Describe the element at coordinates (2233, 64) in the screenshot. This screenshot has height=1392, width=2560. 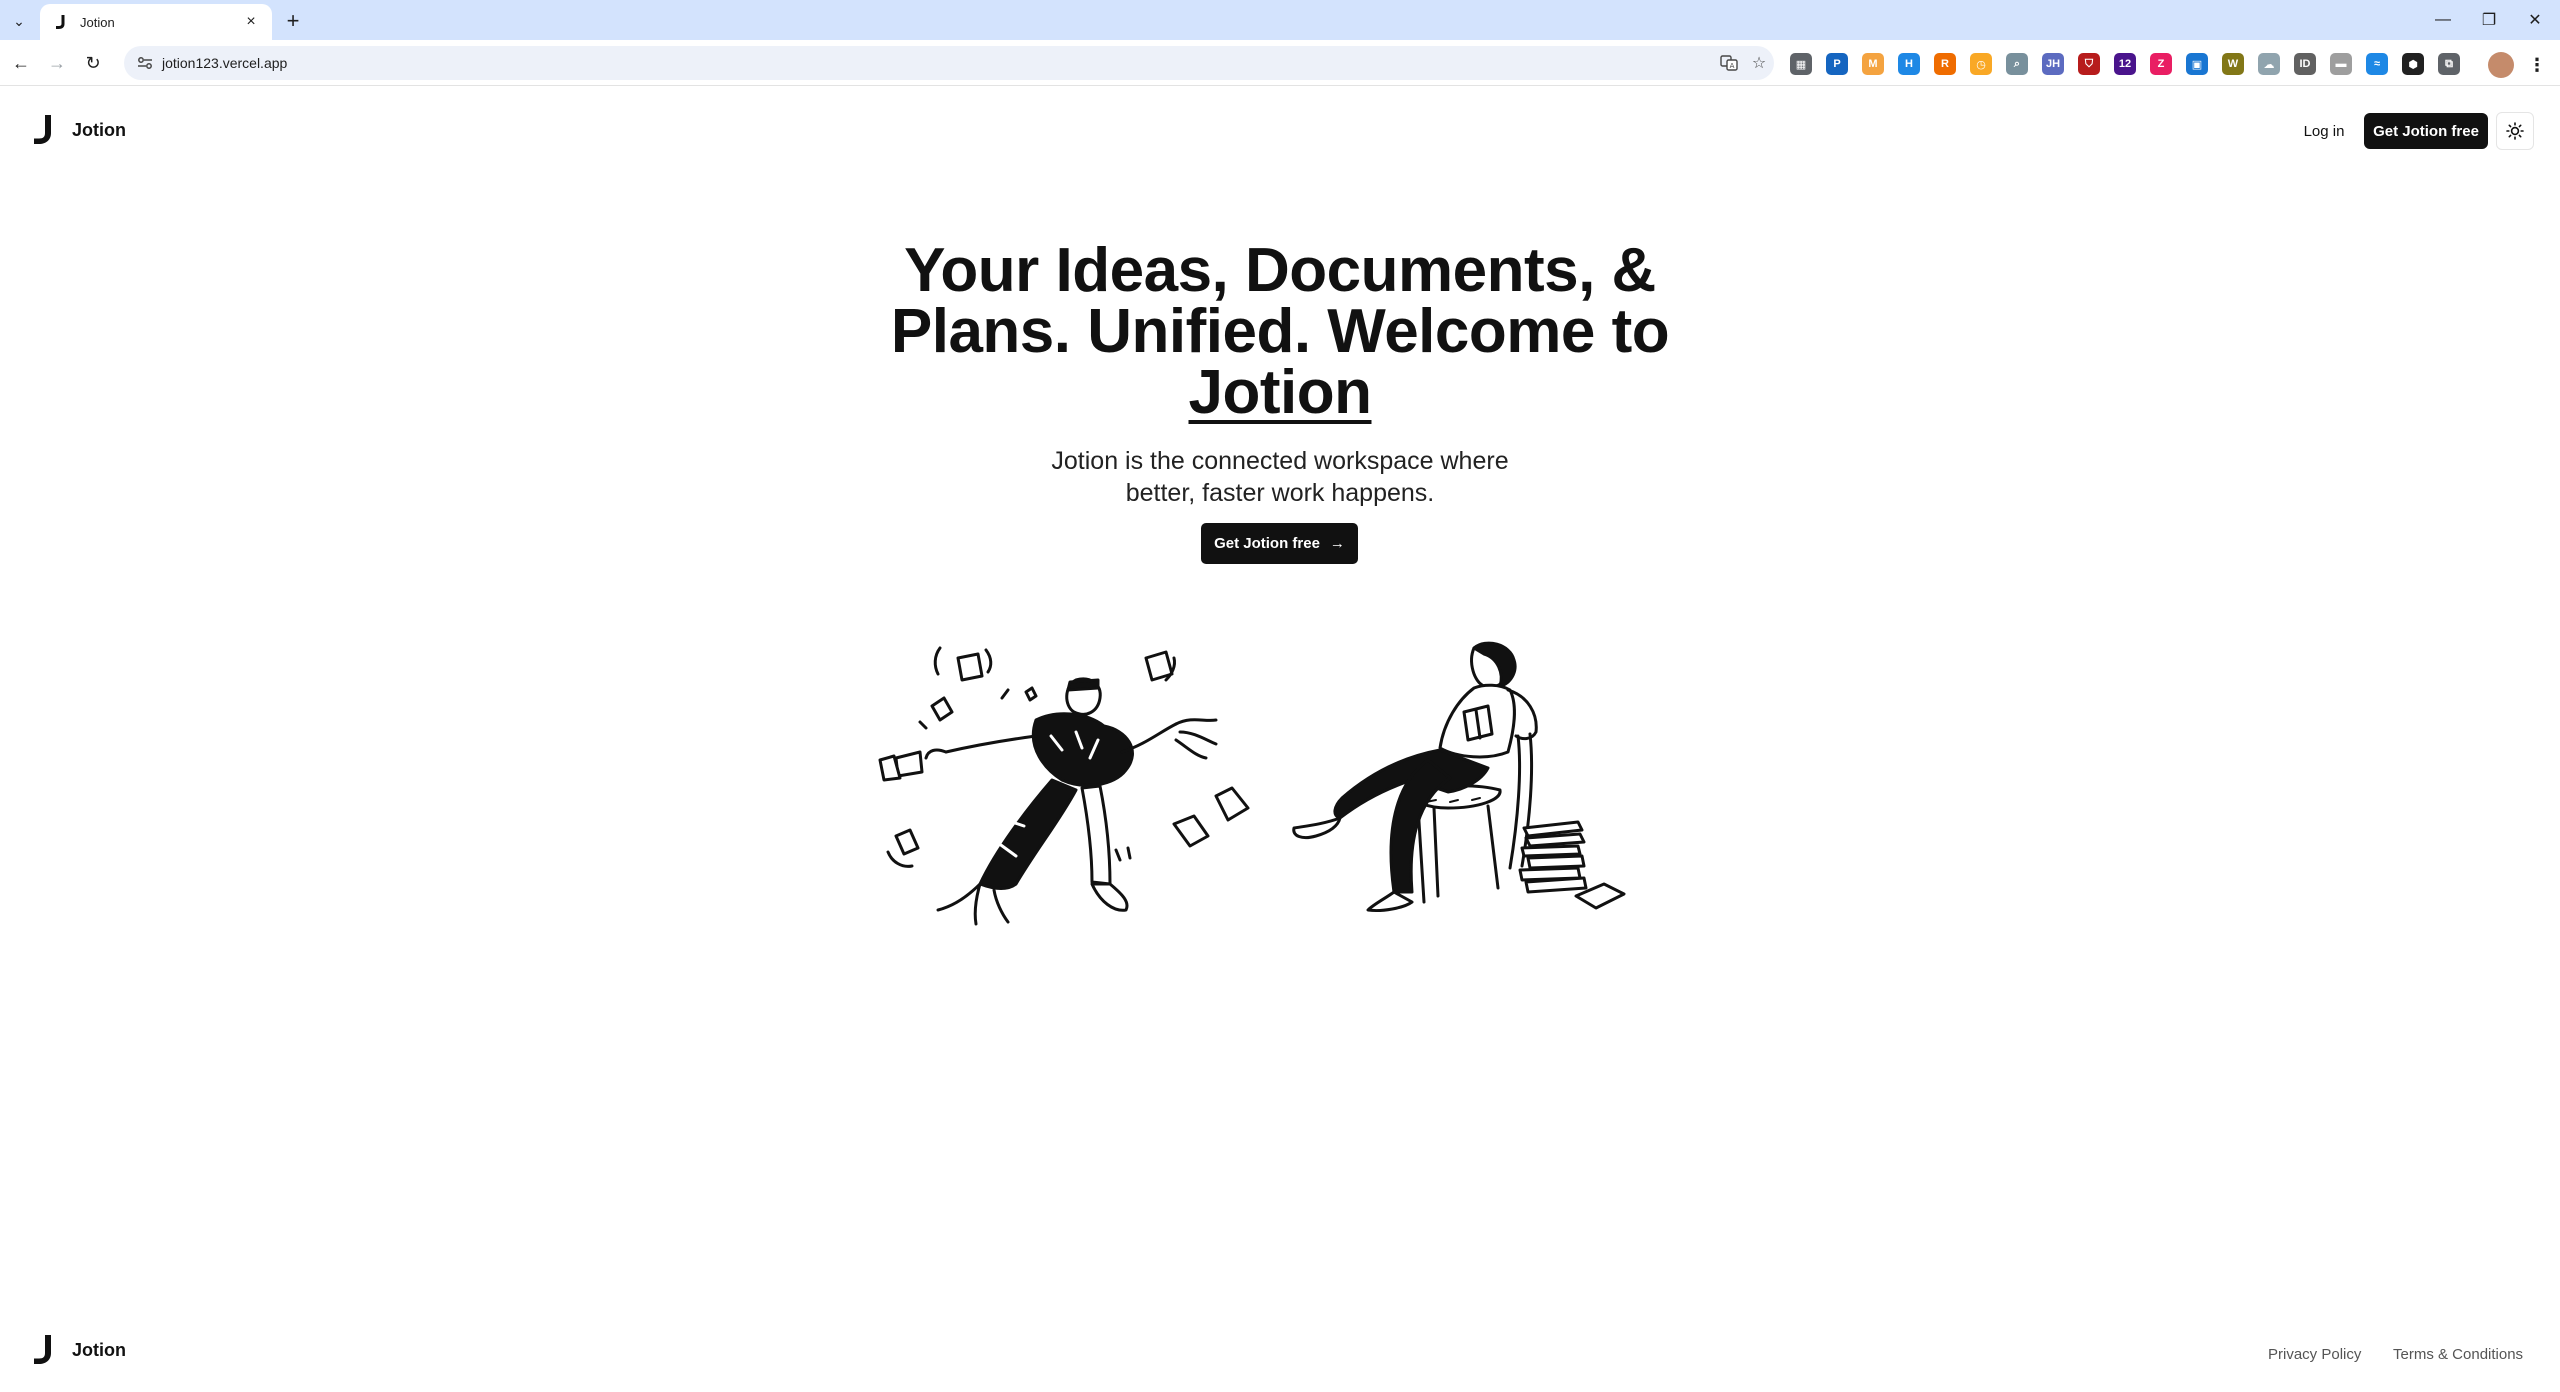
I see `extension-w-icon: W` at that location.